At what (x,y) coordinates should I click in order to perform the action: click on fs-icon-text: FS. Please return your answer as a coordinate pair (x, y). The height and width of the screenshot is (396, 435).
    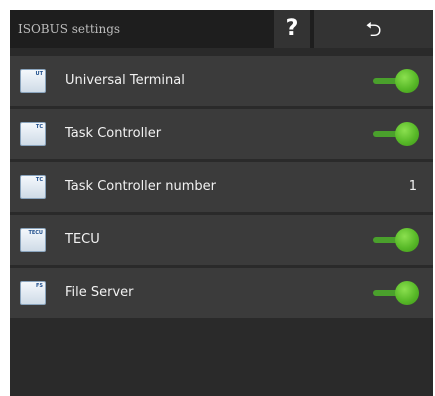
    Looking at the image, I should click on (39, 286).